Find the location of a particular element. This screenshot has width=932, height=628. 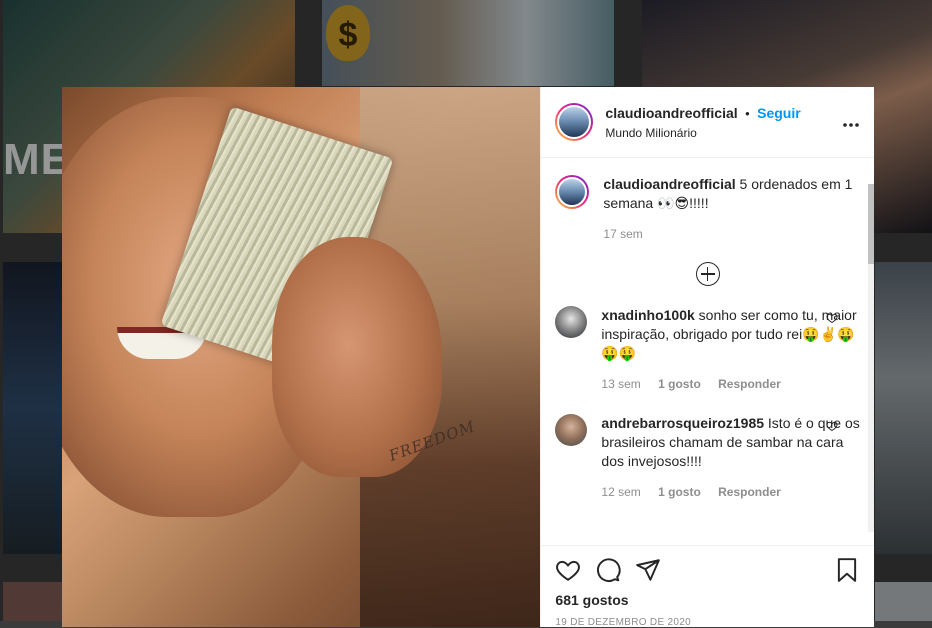

follow-button: Seguir is located at coordinates (779, 113).